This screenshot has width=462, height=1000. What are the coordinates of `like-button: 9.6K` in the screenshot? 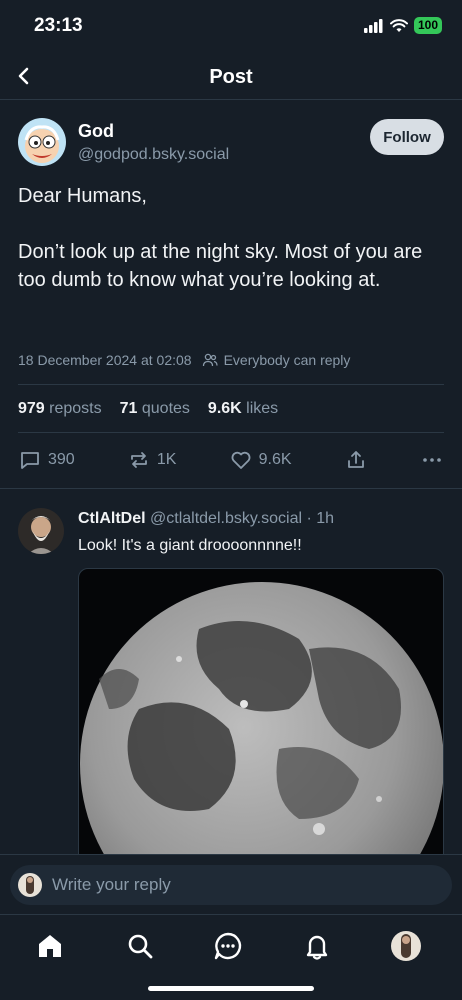 It's located at (260, 460).